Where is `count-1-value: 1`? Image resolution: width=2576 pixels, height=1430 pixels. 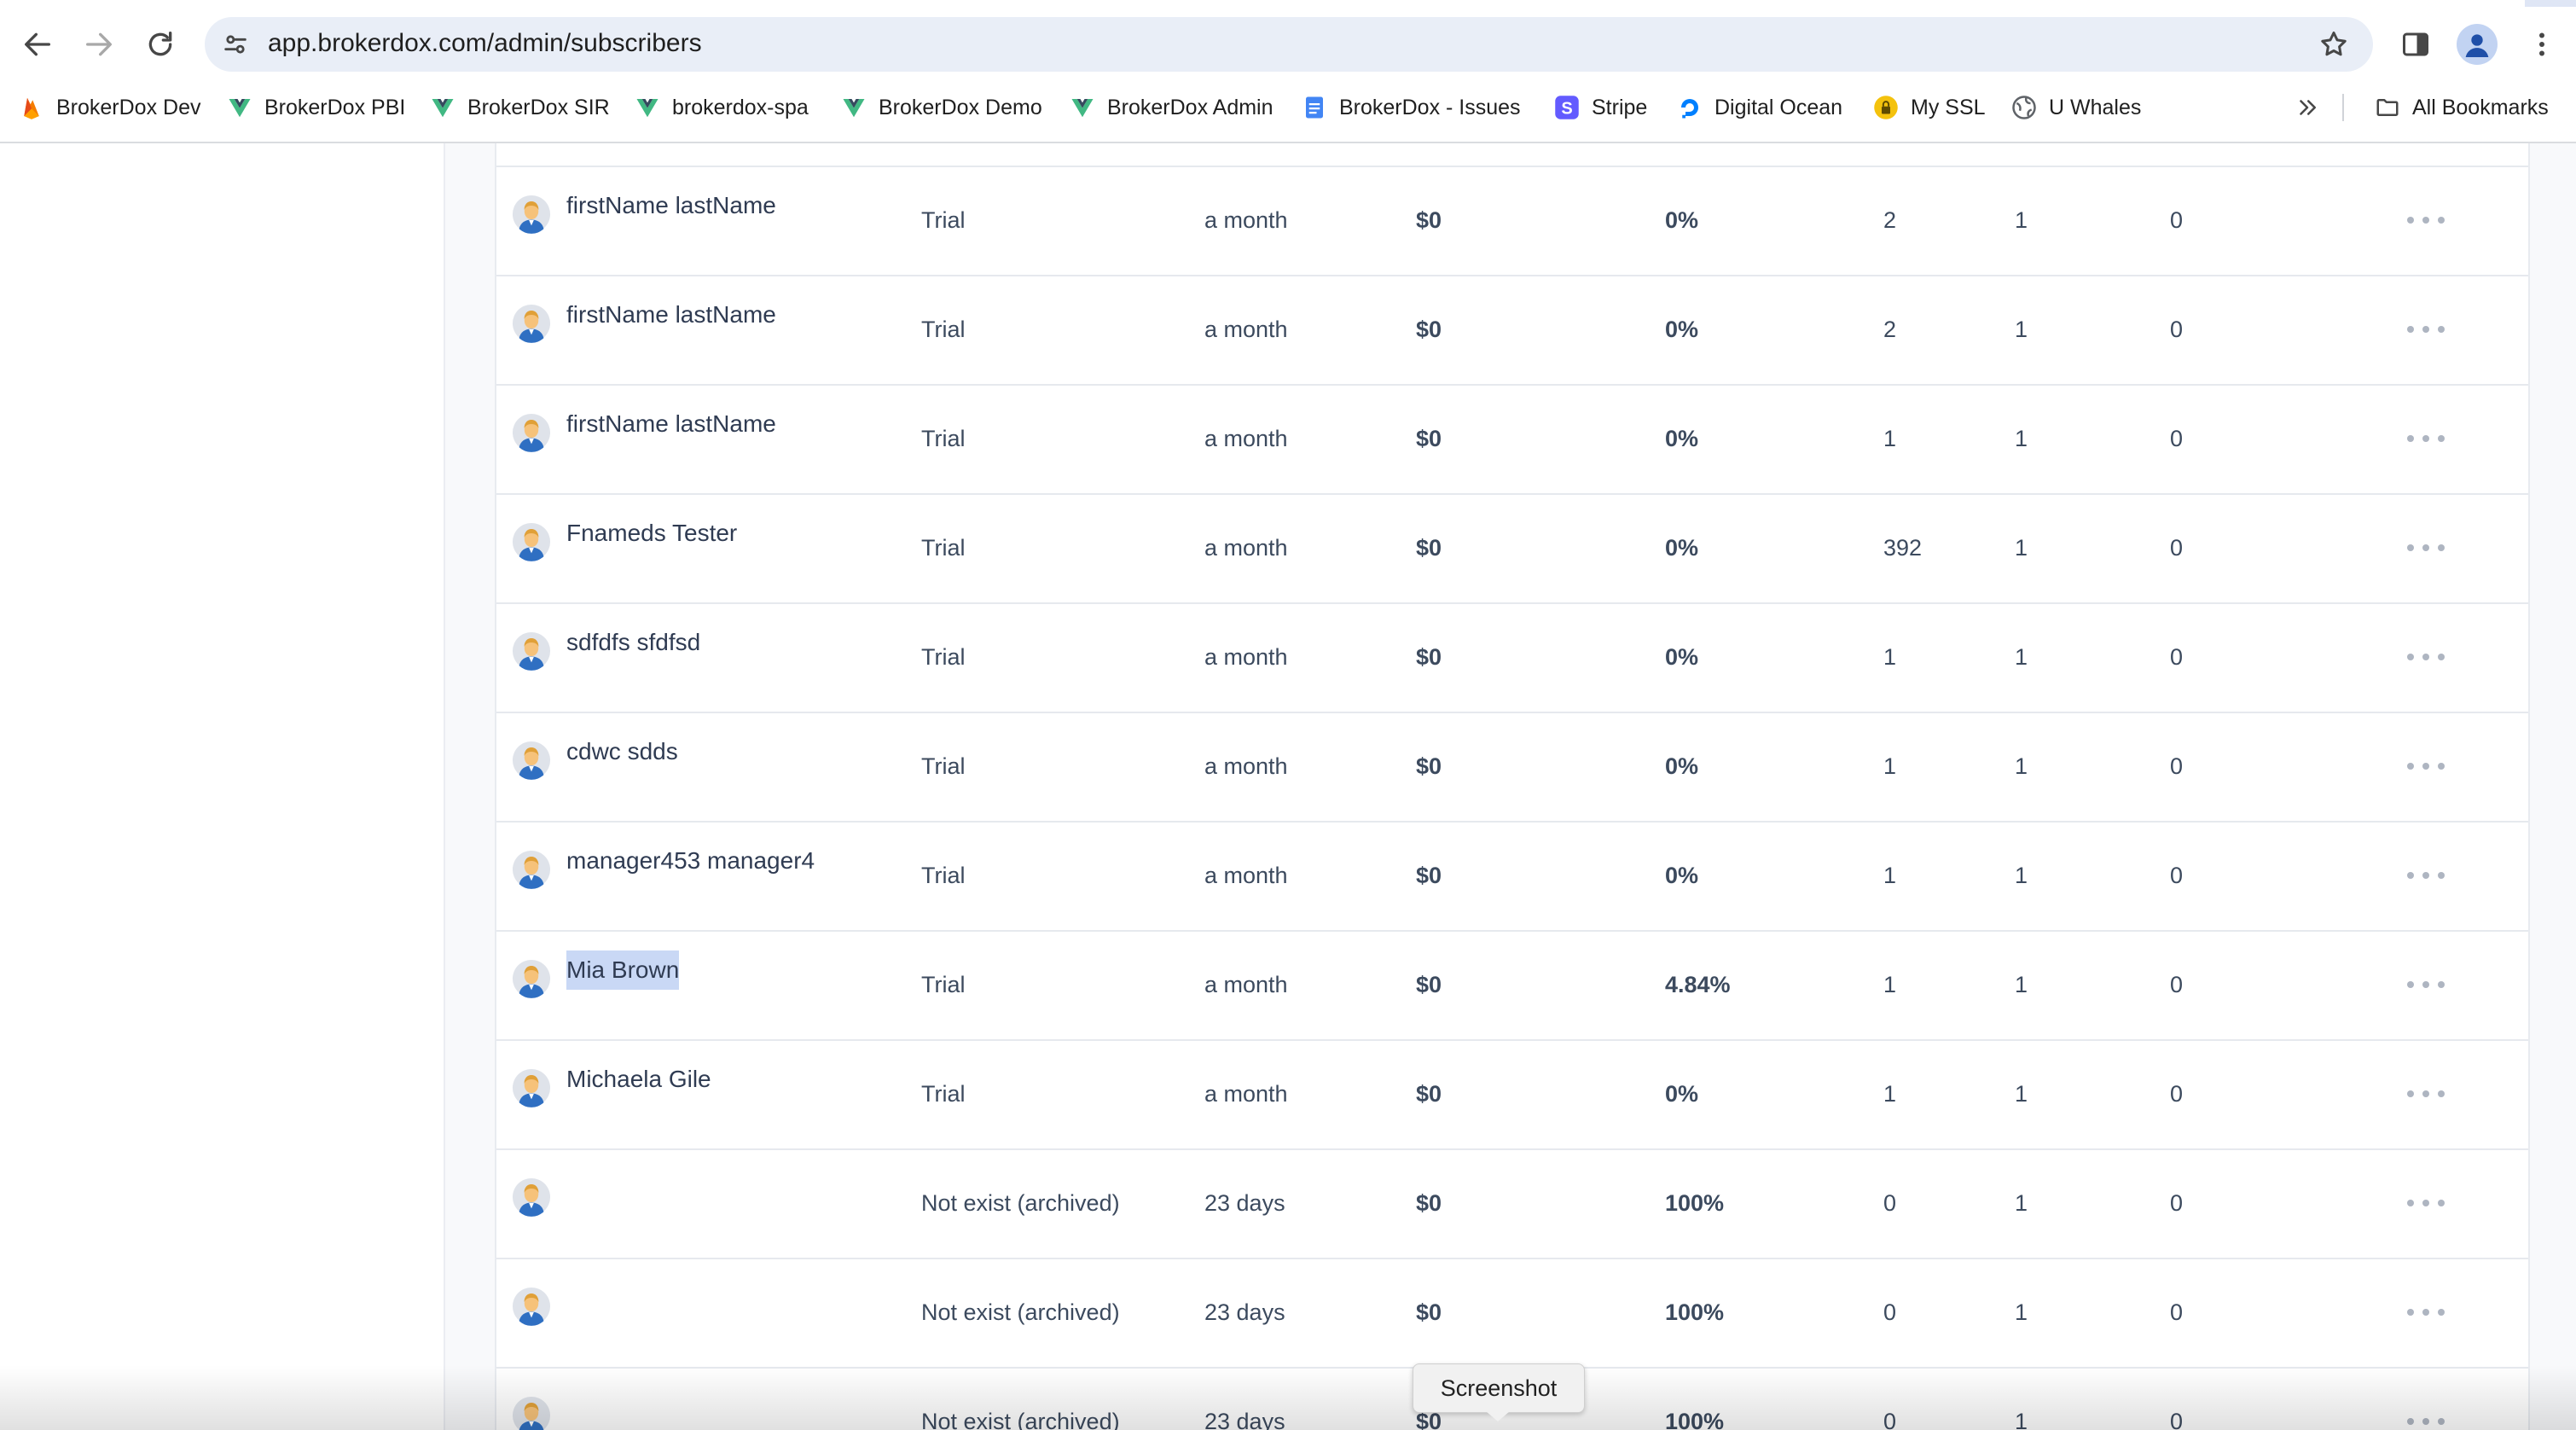 count-1-value: 1 is located at coordinates (1890, 438).